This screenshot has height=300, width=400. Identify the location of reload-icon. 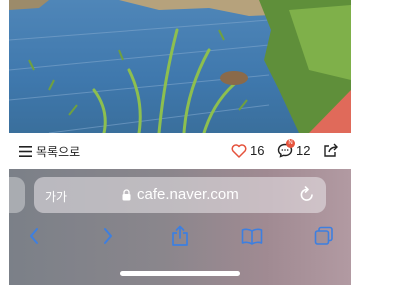
(306, 193).